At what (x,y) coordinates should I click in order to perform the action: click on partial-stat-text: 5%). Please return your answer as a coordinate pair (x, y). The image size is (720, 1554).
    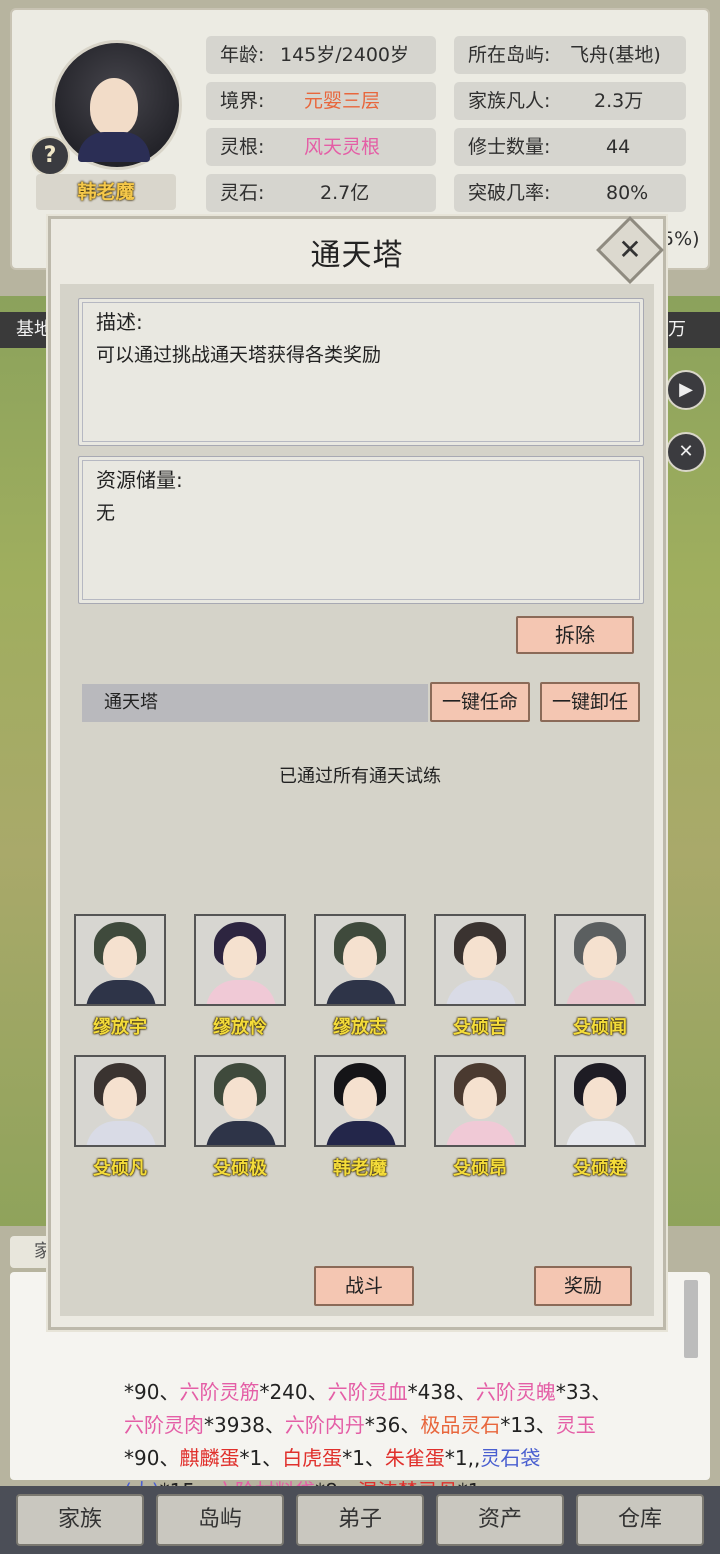
    Looking at the image, I should click on (681, 239).